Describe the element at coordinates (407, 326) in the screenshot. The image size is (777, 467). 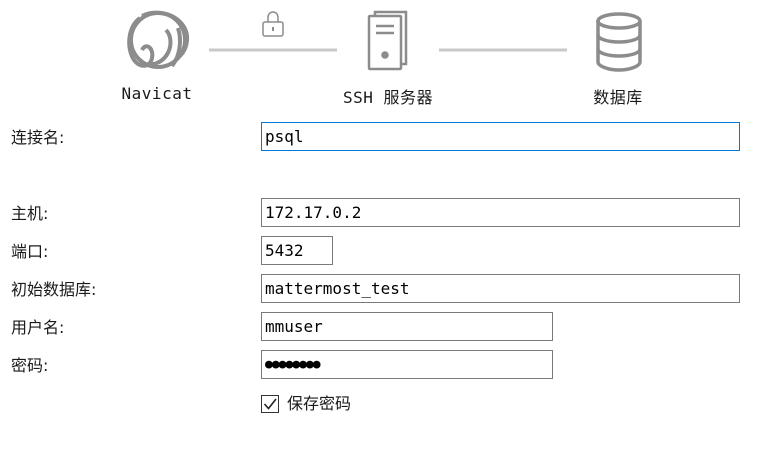
I see `username-input: mmuser` at that location.